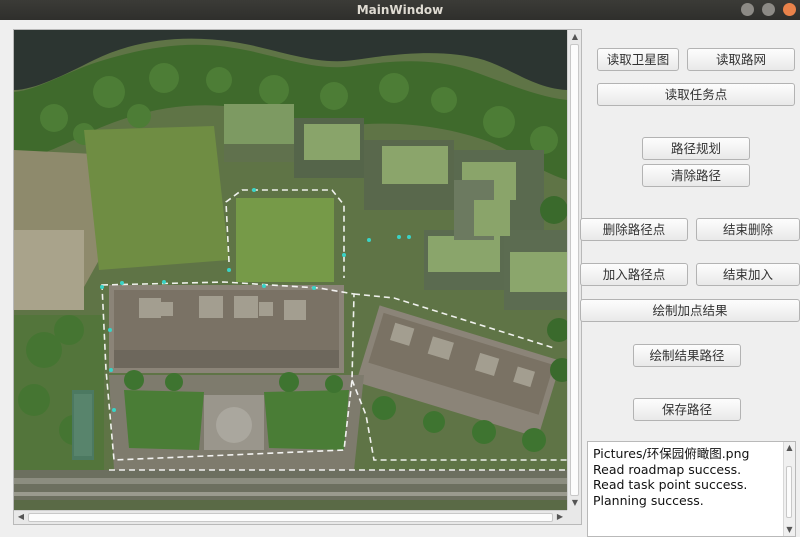  I want to click on log-scroll-up-arrow-icon: ▲, so click(789, 448).